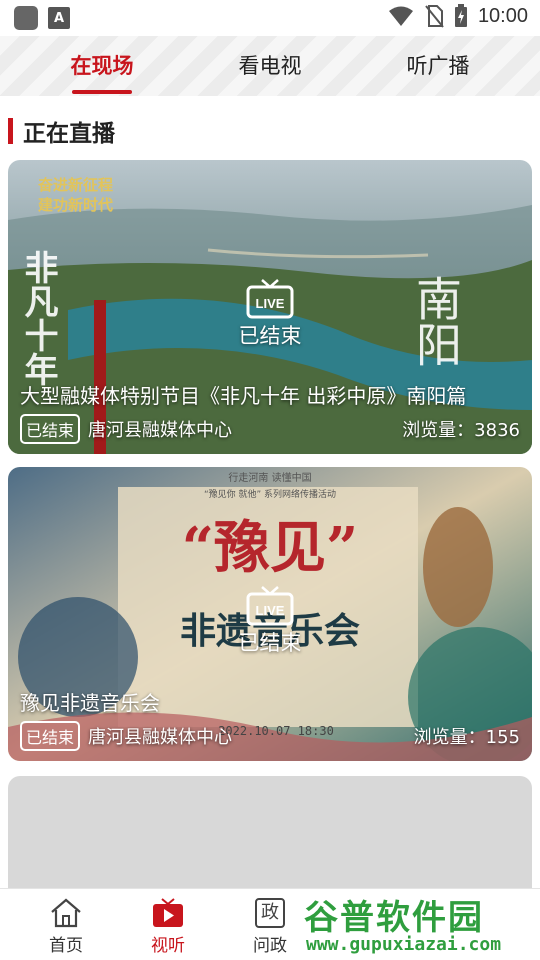 The image size is (540, 960). Describe the element at coordinates (466, 737) in the screenshot. I see `view-count: 浏览量：155` at that location.